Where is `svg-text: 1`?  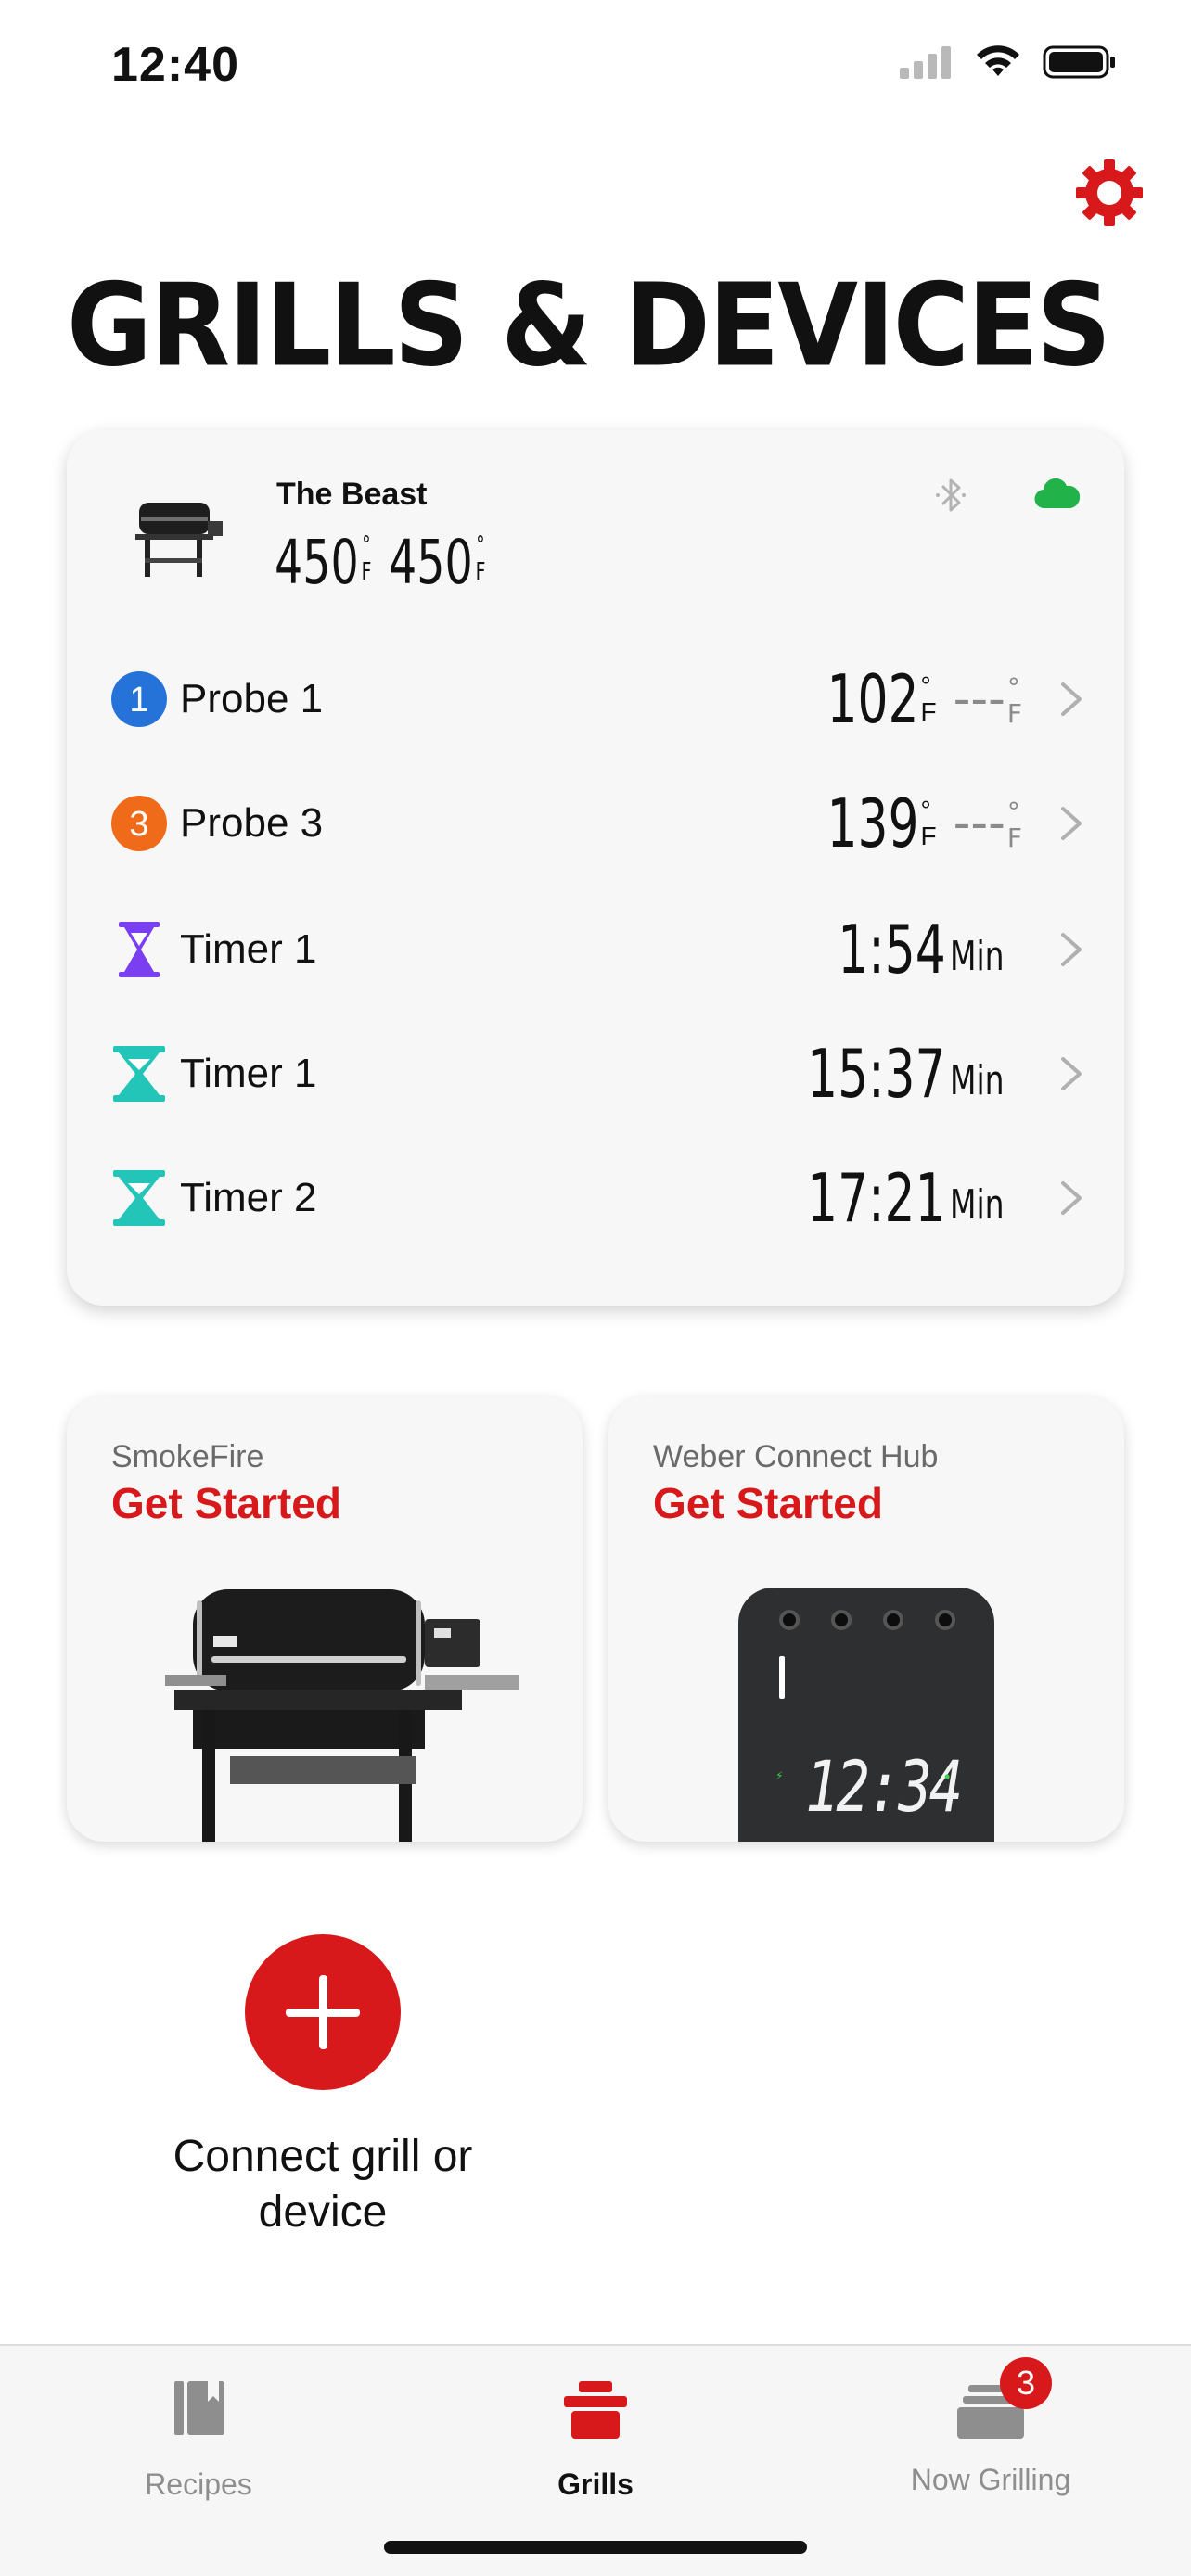 svg-text: 1 is located at coordinates (138, 700).